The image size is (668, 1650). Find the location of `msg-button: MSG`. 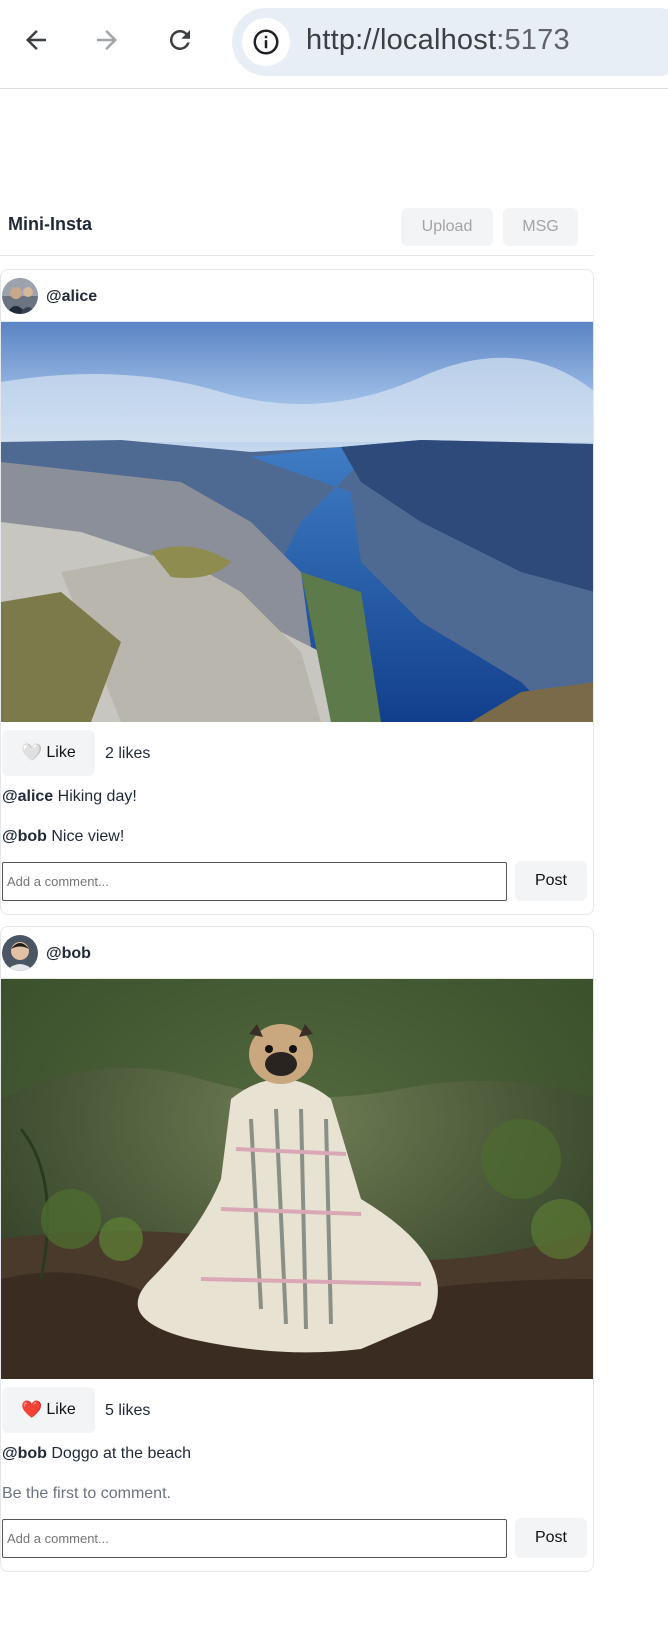

msg-button: MSG is located at coordinates (540, 227).